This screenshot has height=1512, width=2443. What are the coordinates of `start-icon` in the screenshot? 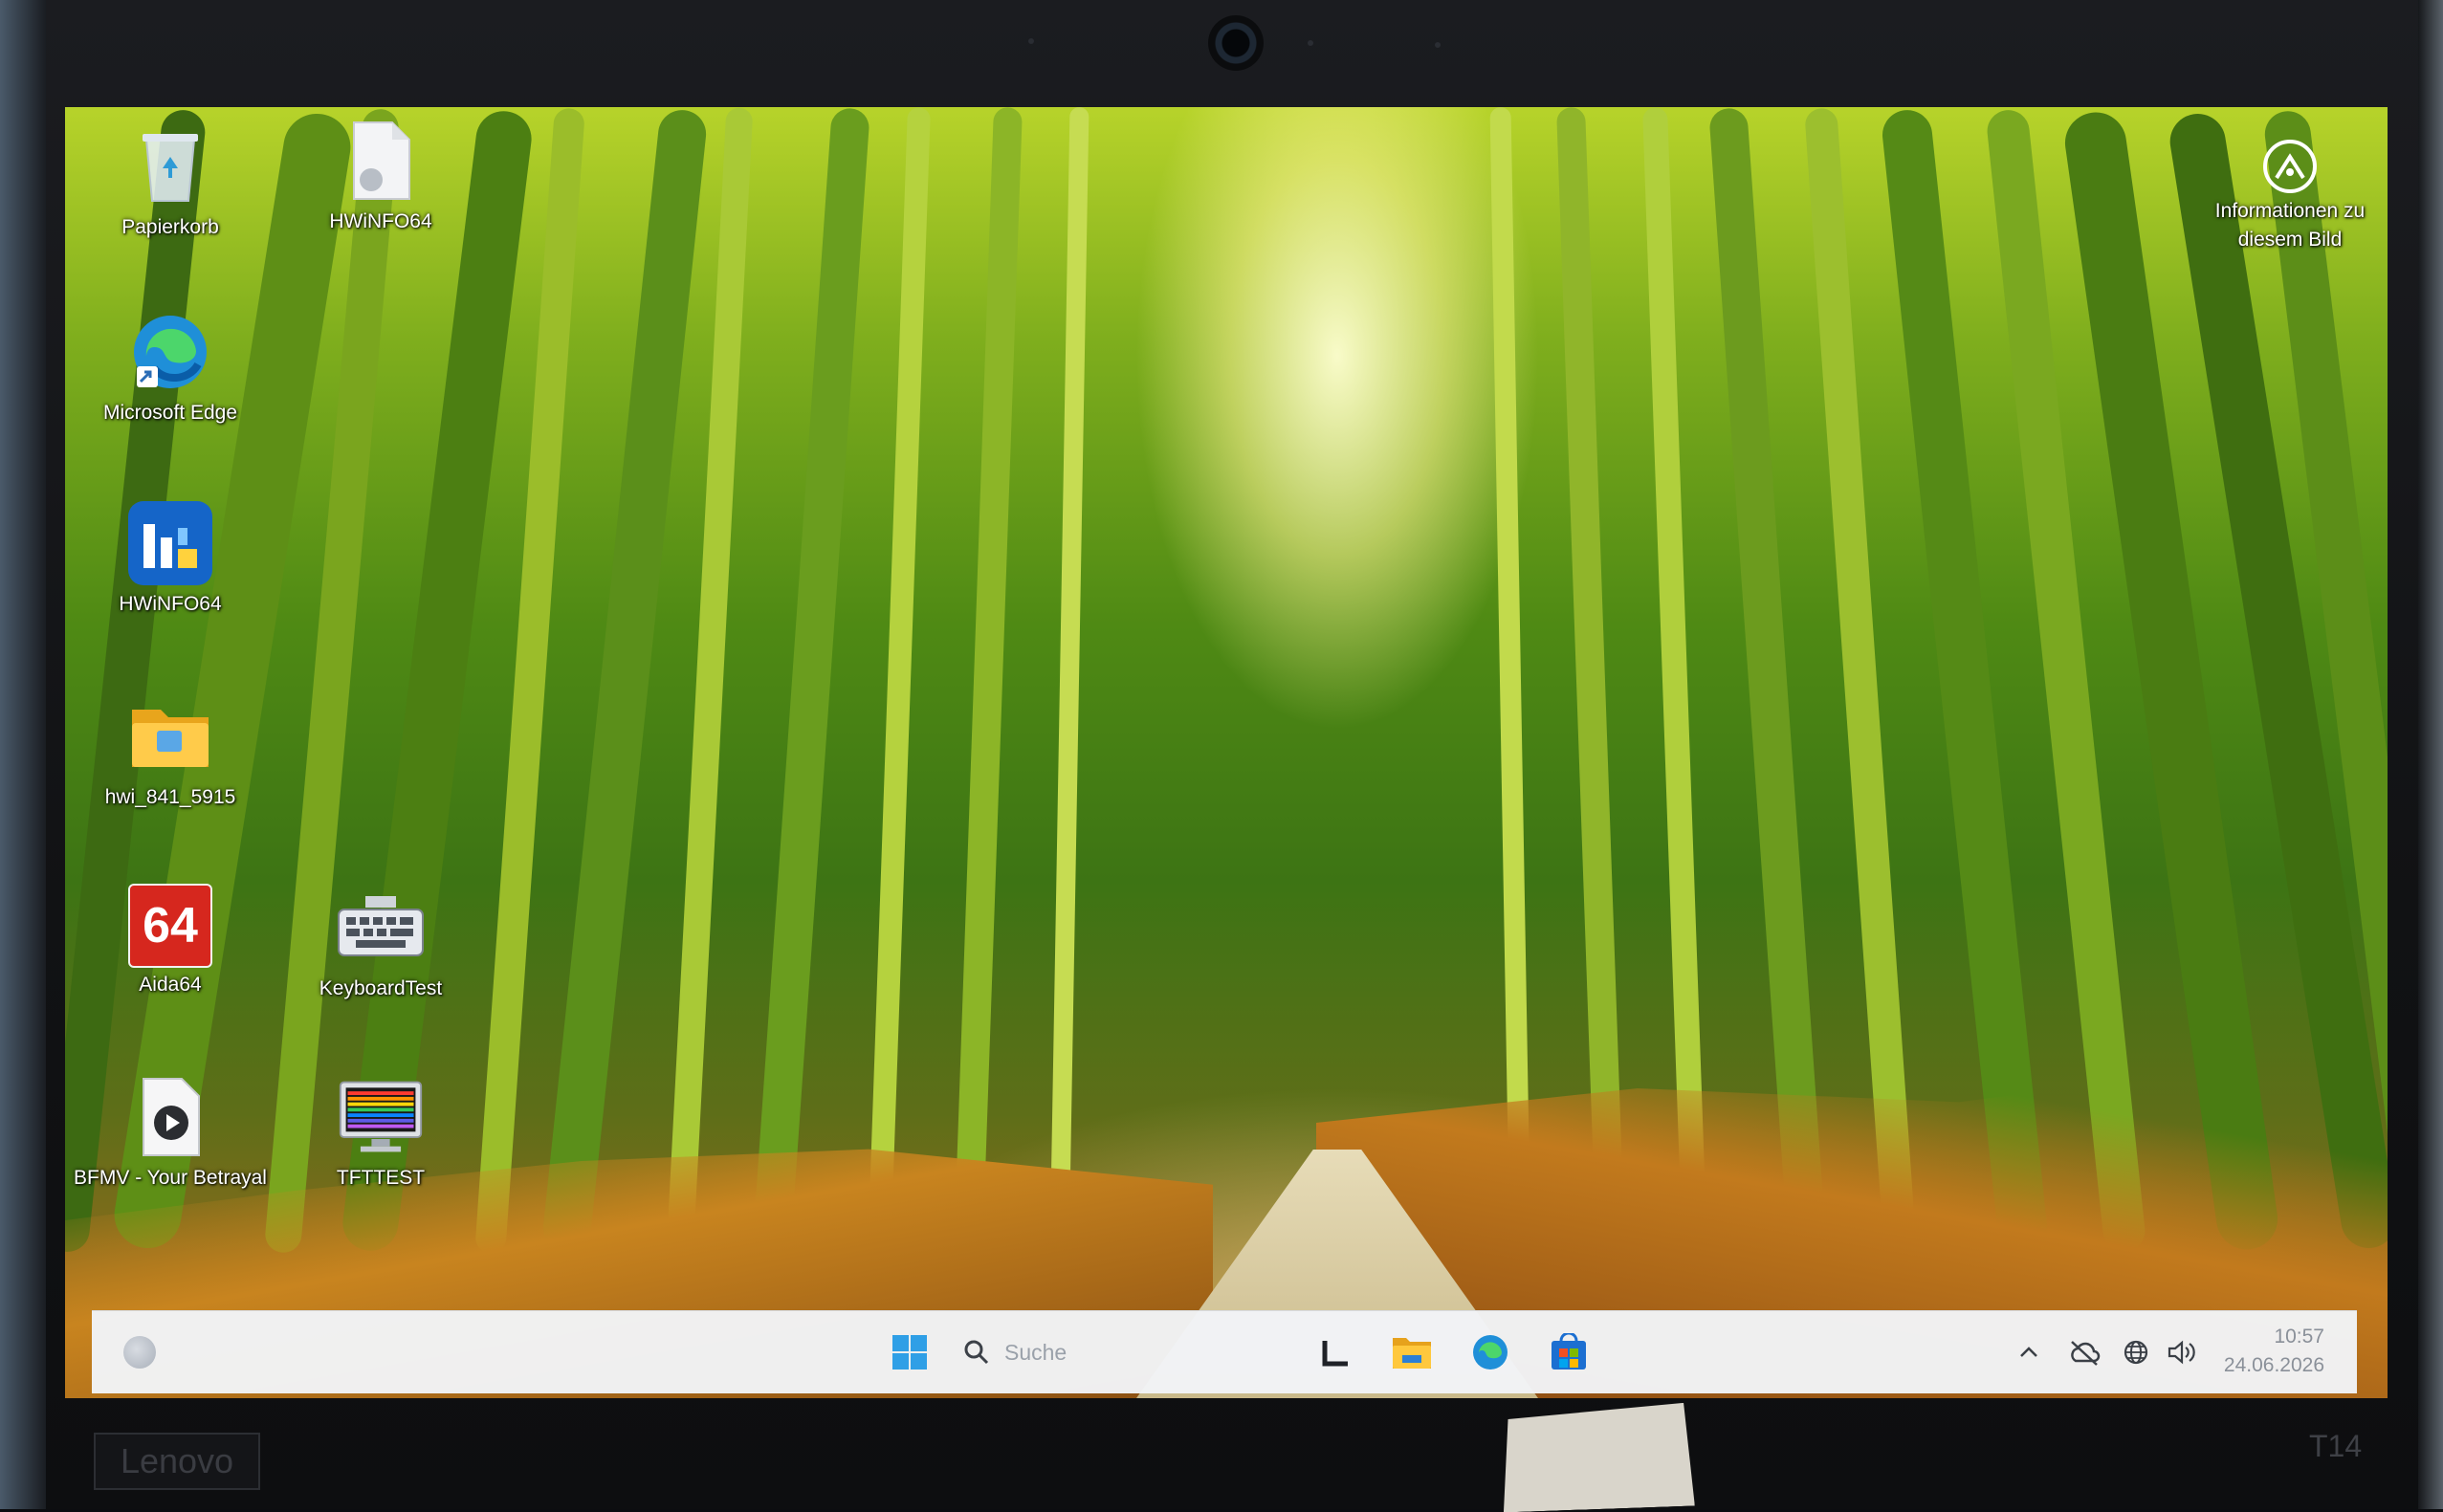 It's located at (909, 1352).